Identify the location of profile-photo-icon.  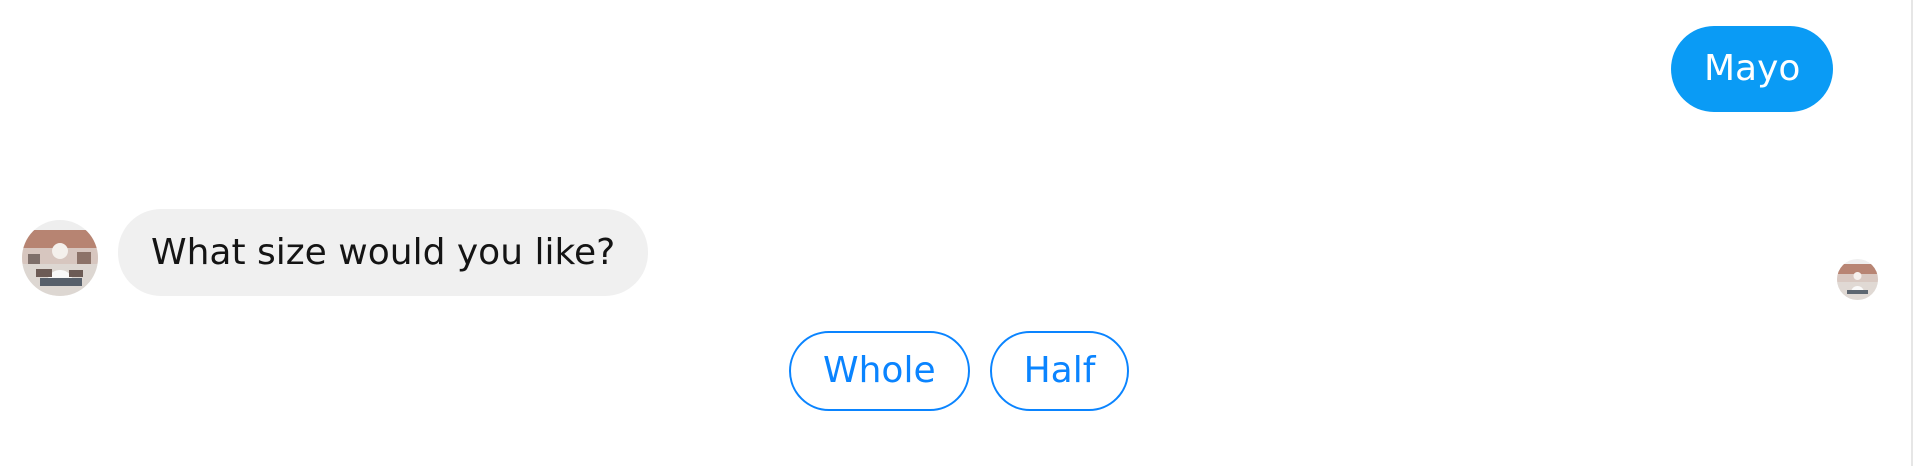
(60, 258).